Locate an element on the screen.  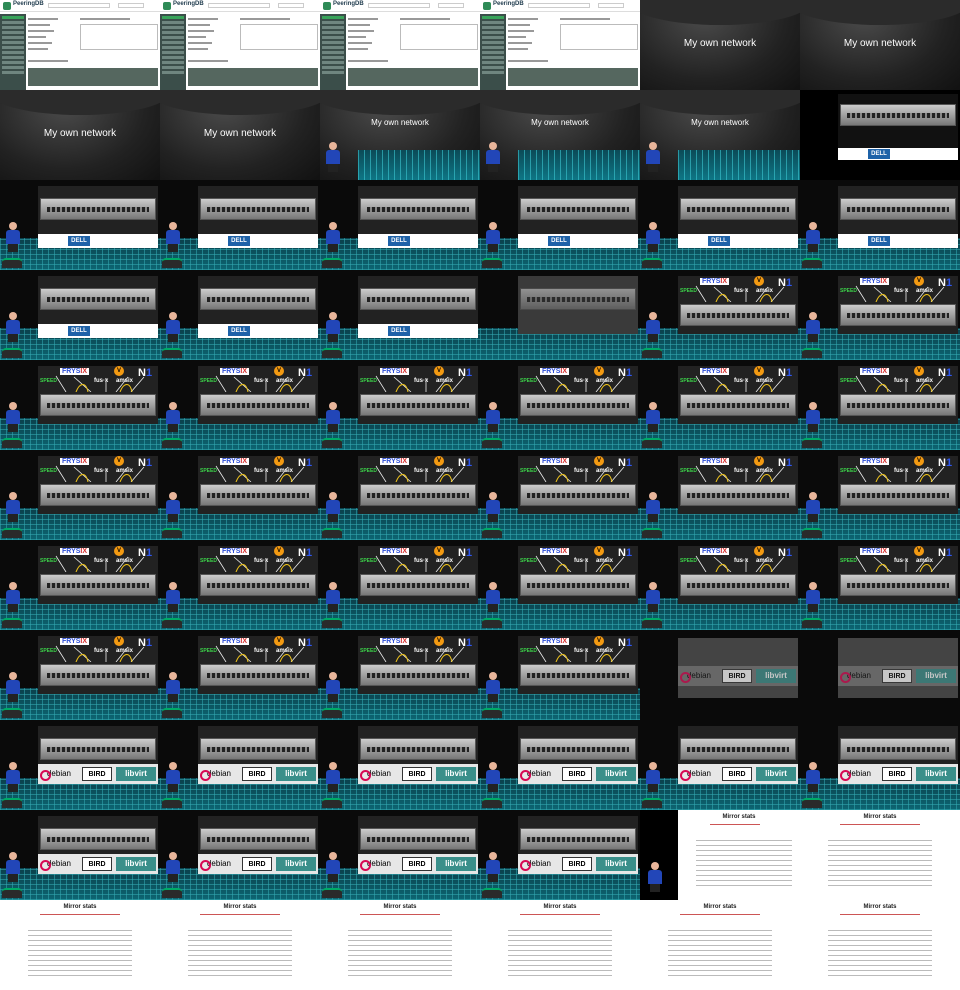
slide-title: My own network is located at coordinates (880, 43).